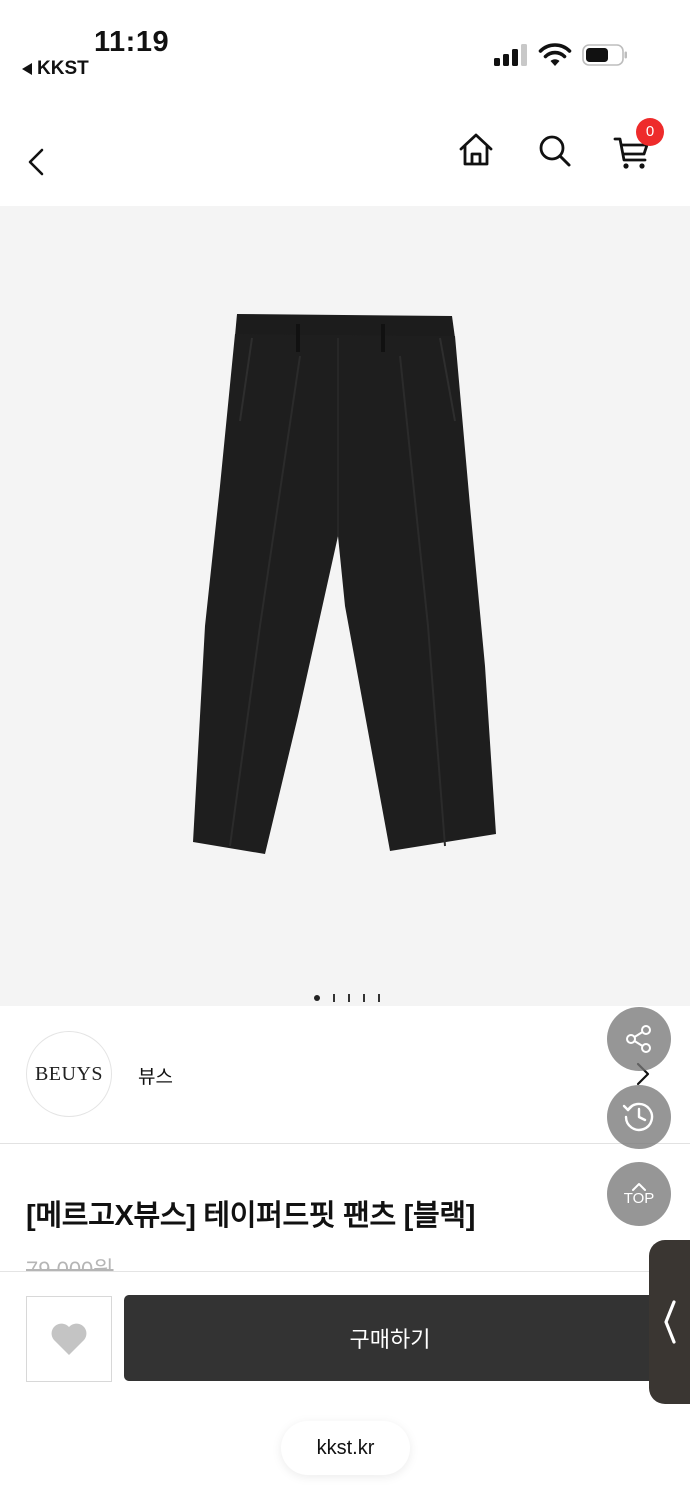 This screenshot has height=1500, width=690. What do you see at coordinates (345, 1075) in the screenshot?
I see `brand-row: BEUYS 뷰스` at bounding box center [345, 1075].